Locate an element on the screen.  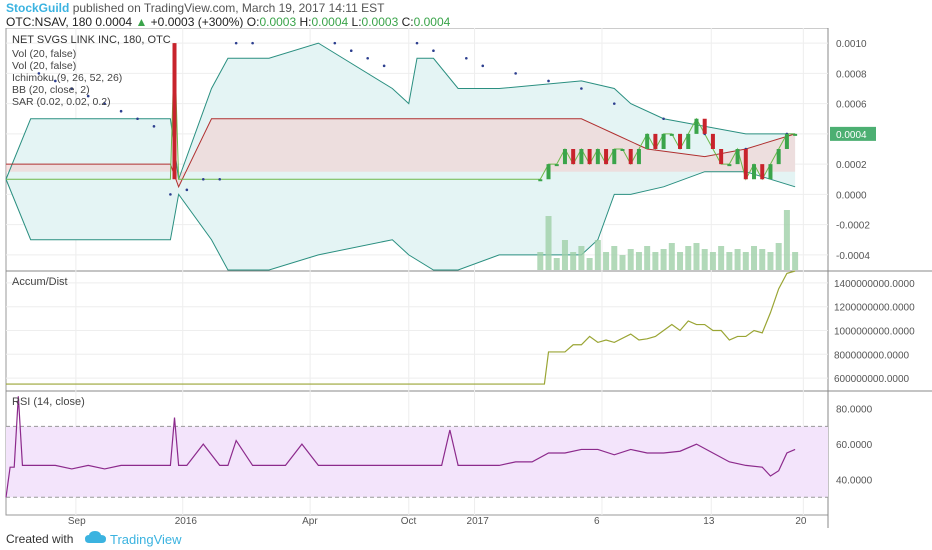
author-link: StockGuild is located at coordinates (37, 8).